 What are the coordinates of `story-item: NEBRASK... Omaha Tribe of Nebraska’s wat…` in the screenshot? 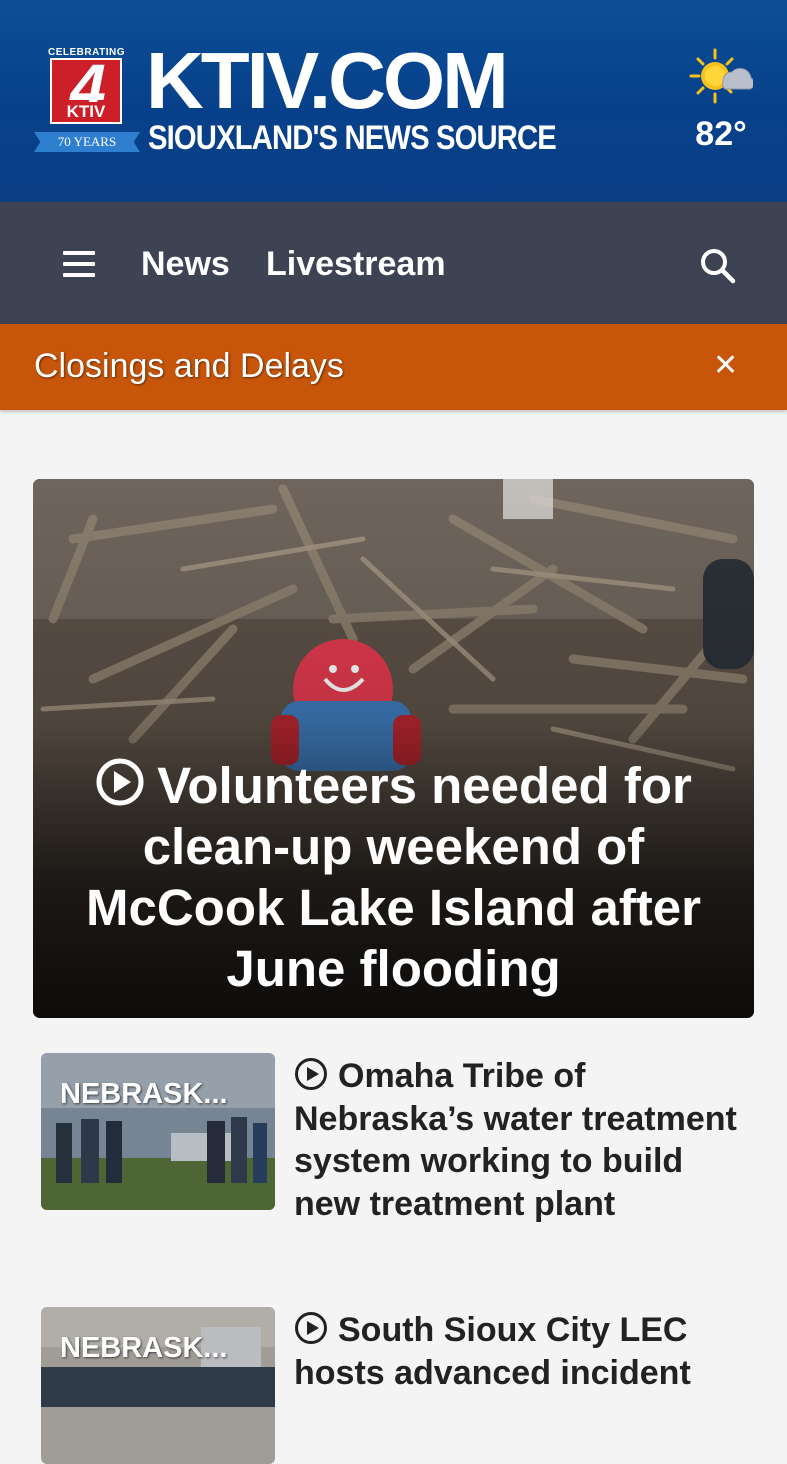 It's located at (391, 1139).